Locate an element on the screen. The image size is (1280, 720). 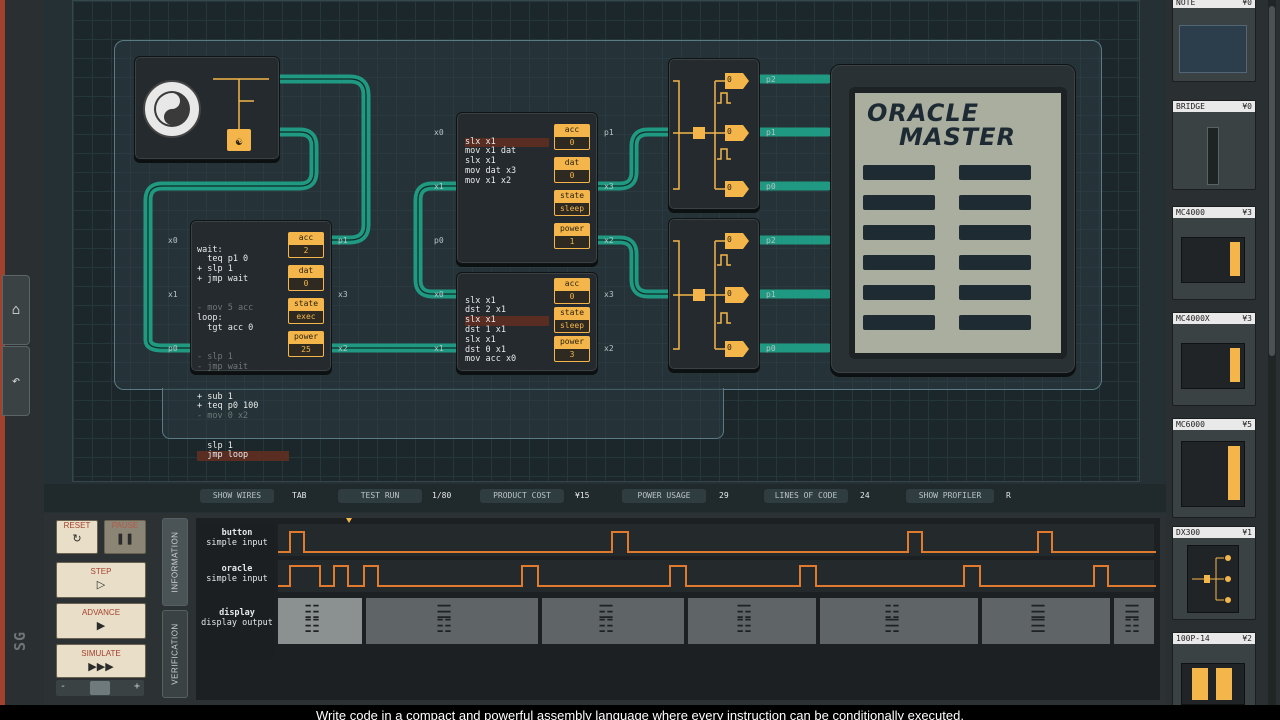
display-frame: ☲ ☷ is located at coordinates (613, 621).